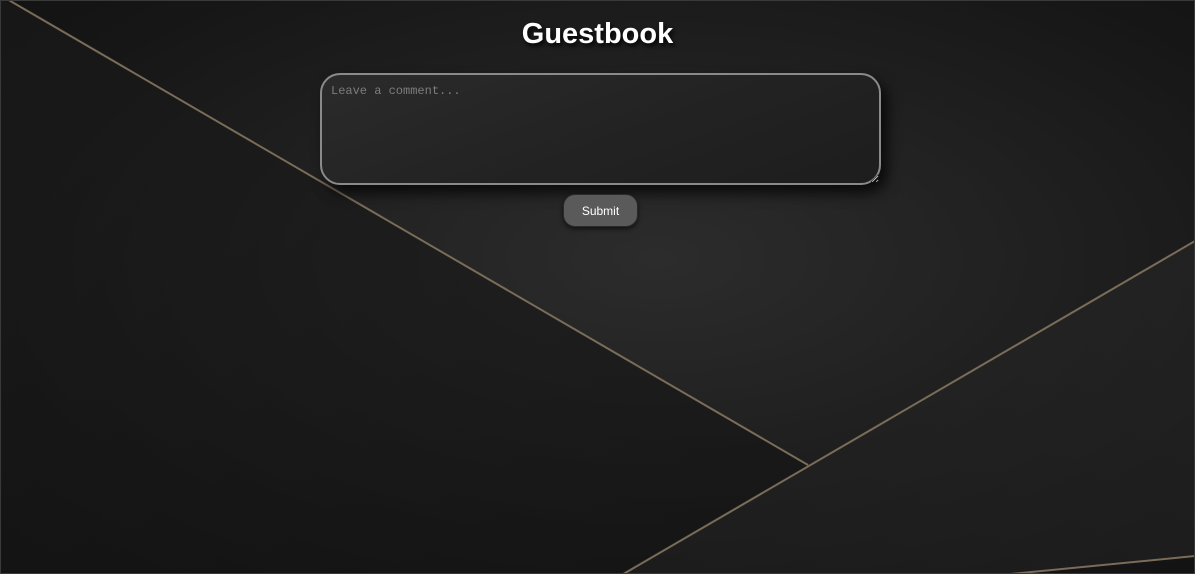 The image size is (1195, 574). What do you see at coordinates (600, 210) in the screenshot?
I see `submit-button: Submit` at bounding box center [600, 210].